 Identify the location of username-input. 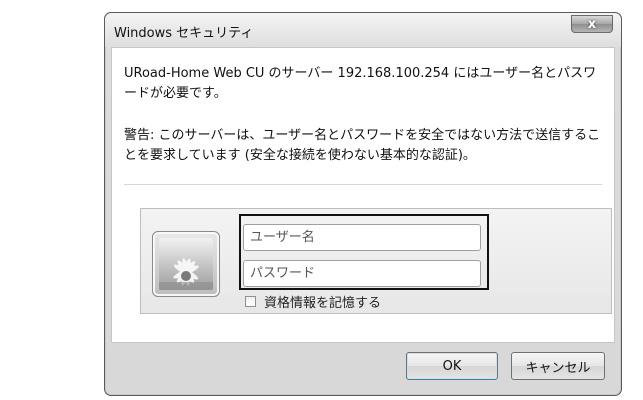
(362, 237).